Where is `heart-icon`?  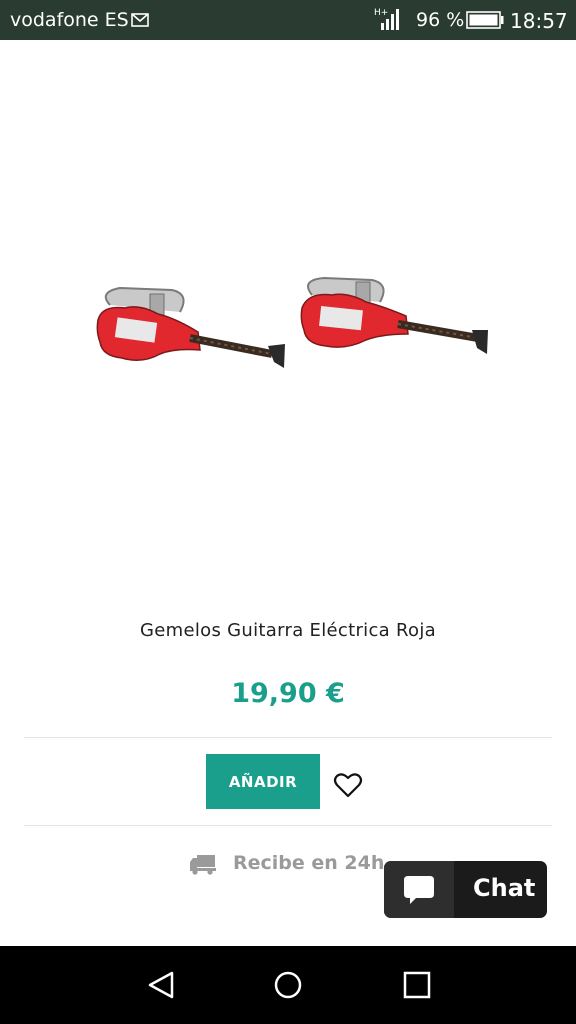
heart-icon is located at coordinates (348, 785).